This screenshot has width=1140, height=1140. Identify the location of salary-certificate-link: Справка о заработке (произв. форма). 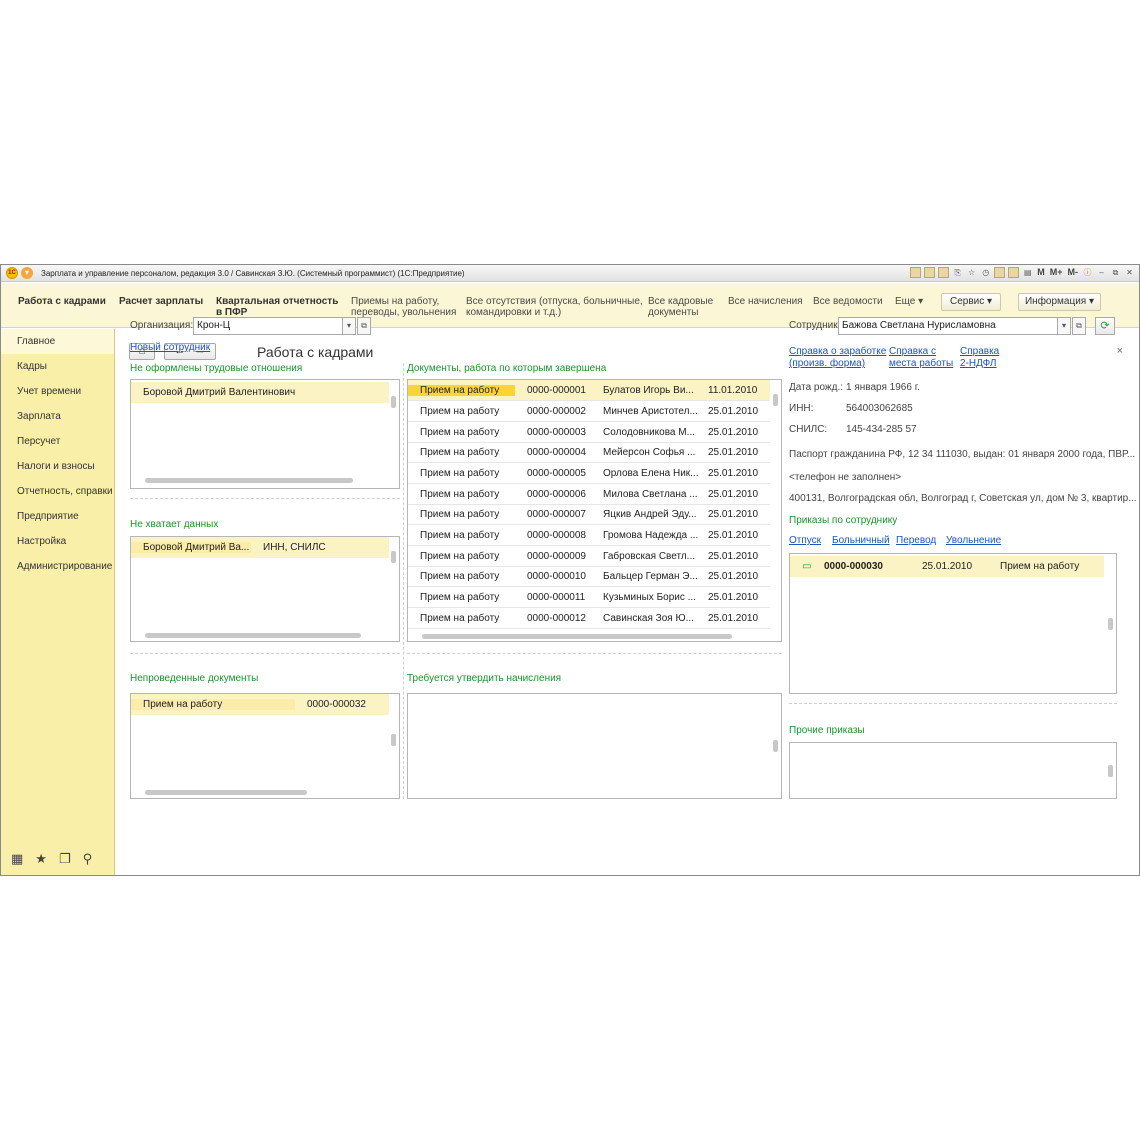
(837, 358).